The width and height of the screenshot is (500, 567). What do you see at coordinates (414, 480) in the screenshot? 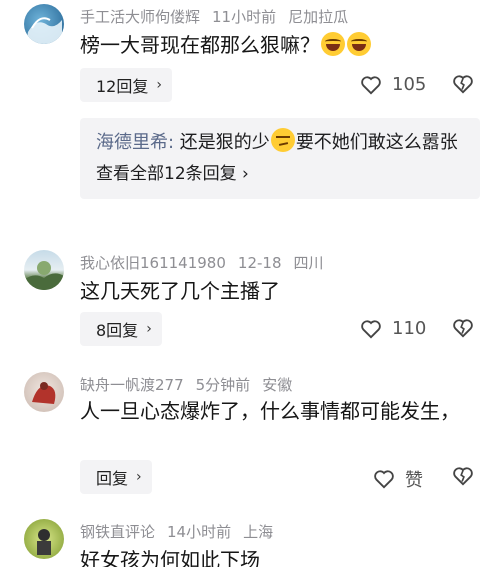
I see `like-label: 赞` at bounding box center [414, 480].